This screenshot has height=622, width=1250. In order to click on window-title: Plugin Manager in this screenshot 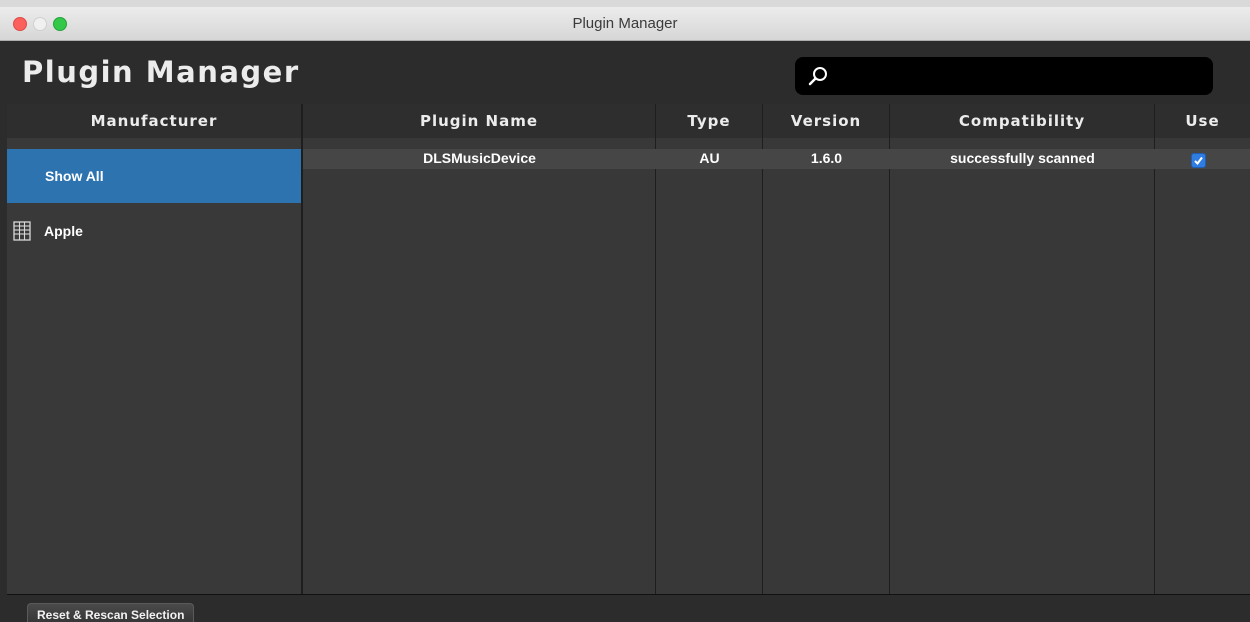, I will do `click(625, 23)`.